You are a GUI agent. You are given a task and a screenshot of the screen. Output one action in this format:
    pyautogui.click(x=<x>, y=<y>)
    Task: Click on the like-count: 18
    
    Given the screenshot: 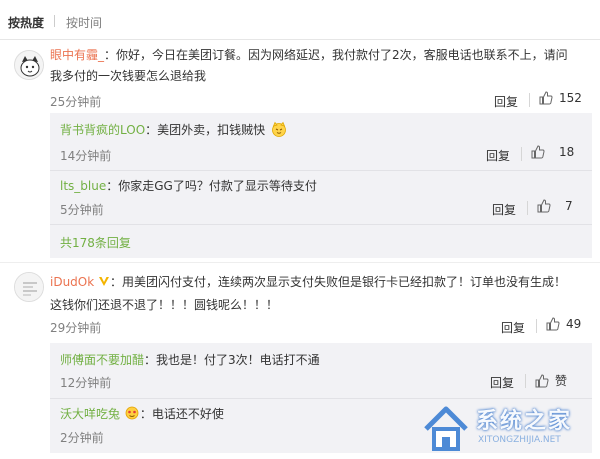 What is the action you would take?
    pyautogui.click(x=567, y=152)
    